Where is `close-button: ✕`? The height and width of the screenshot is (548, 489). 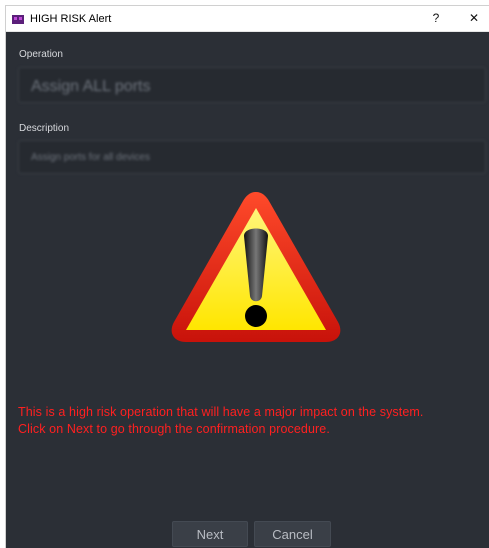 close-button: ✕ is located at coordinates (474, 18).